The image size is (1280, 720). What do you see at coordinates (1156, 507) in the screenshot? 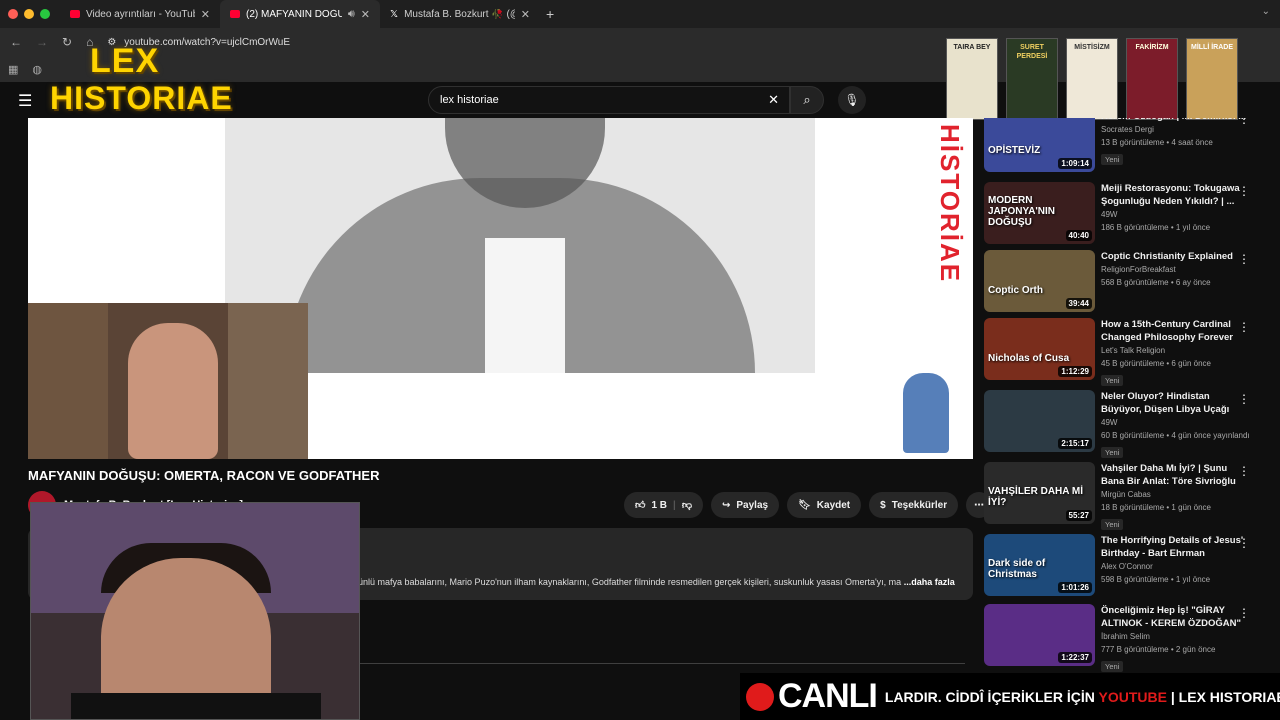
I see `recommendation-meta: 18 B görüntüleme • 1 gün önce` at bounding box center [1156, 507].